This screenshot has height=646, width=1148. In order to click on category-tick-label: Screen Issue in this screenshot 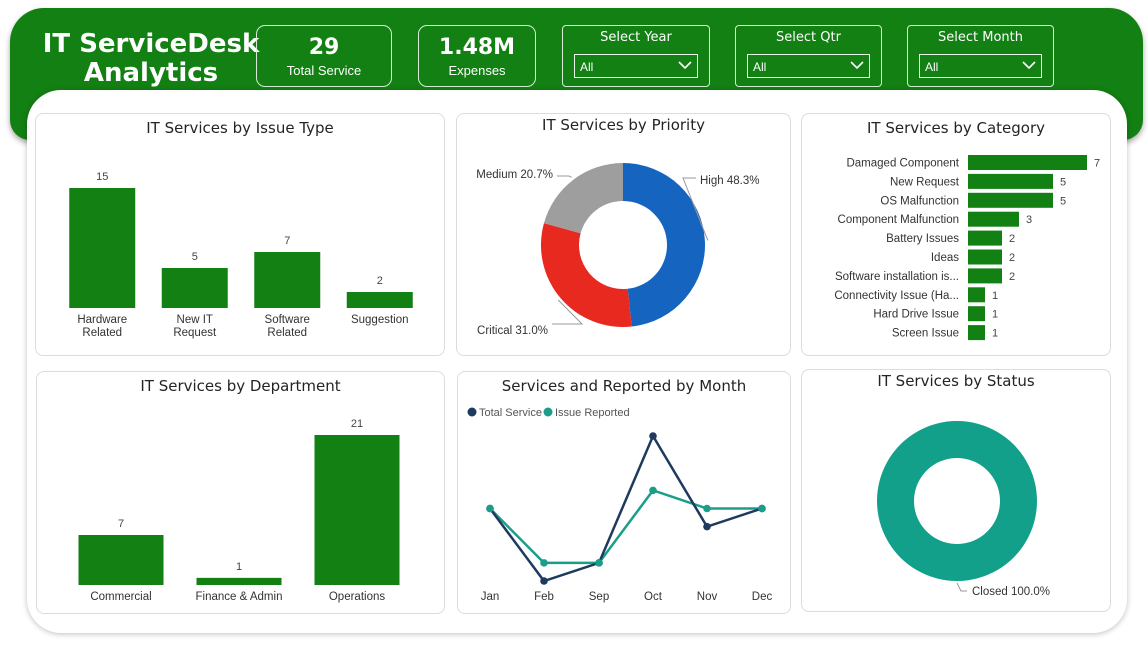, I will do `click(925, 334)`.